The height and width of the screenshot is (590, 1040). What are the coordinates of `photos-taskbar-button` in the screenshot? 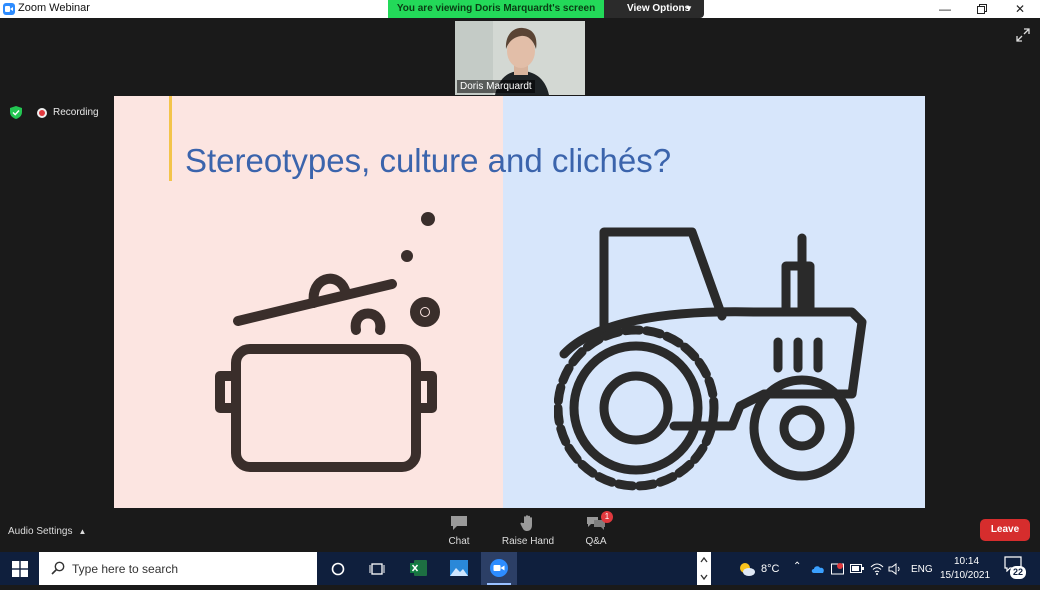 It's located at (459, 568).